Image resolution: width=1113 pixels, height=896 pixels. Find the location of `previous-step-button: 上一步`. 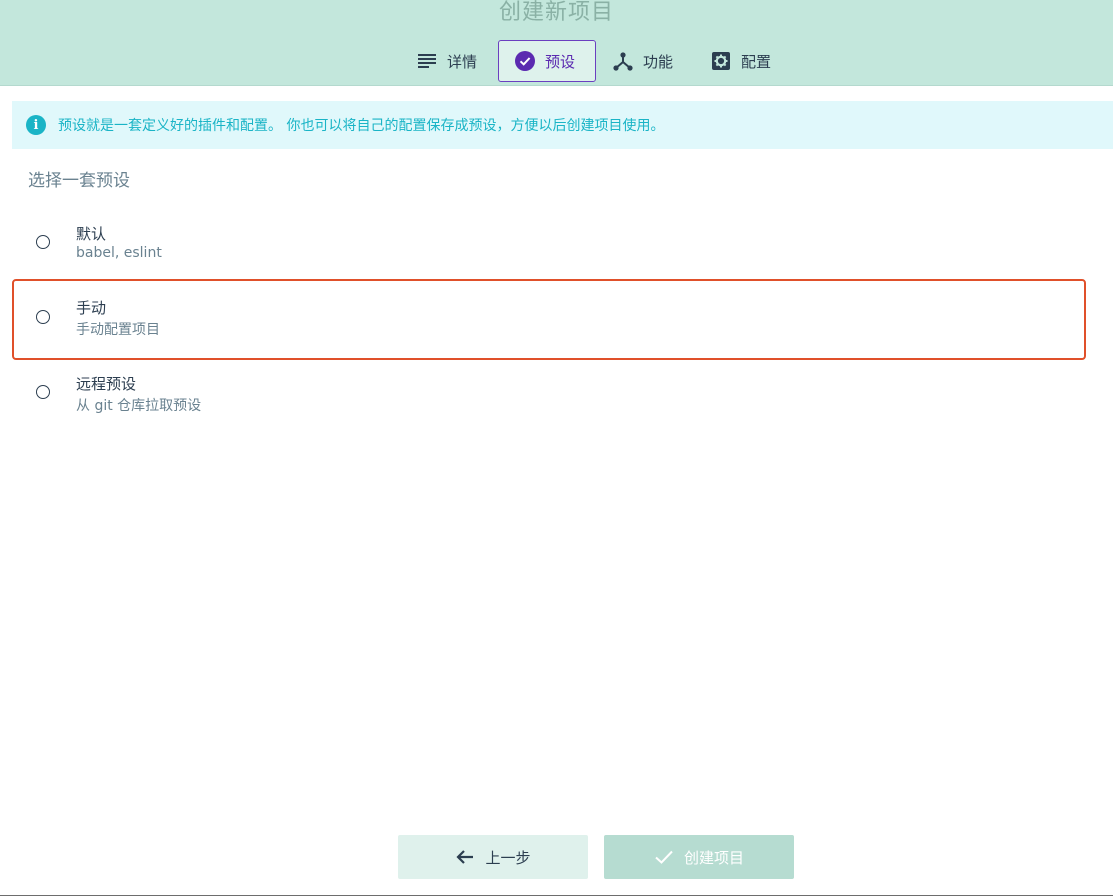

previous-step-button: 上一步 is located at coordinates (493, 857).